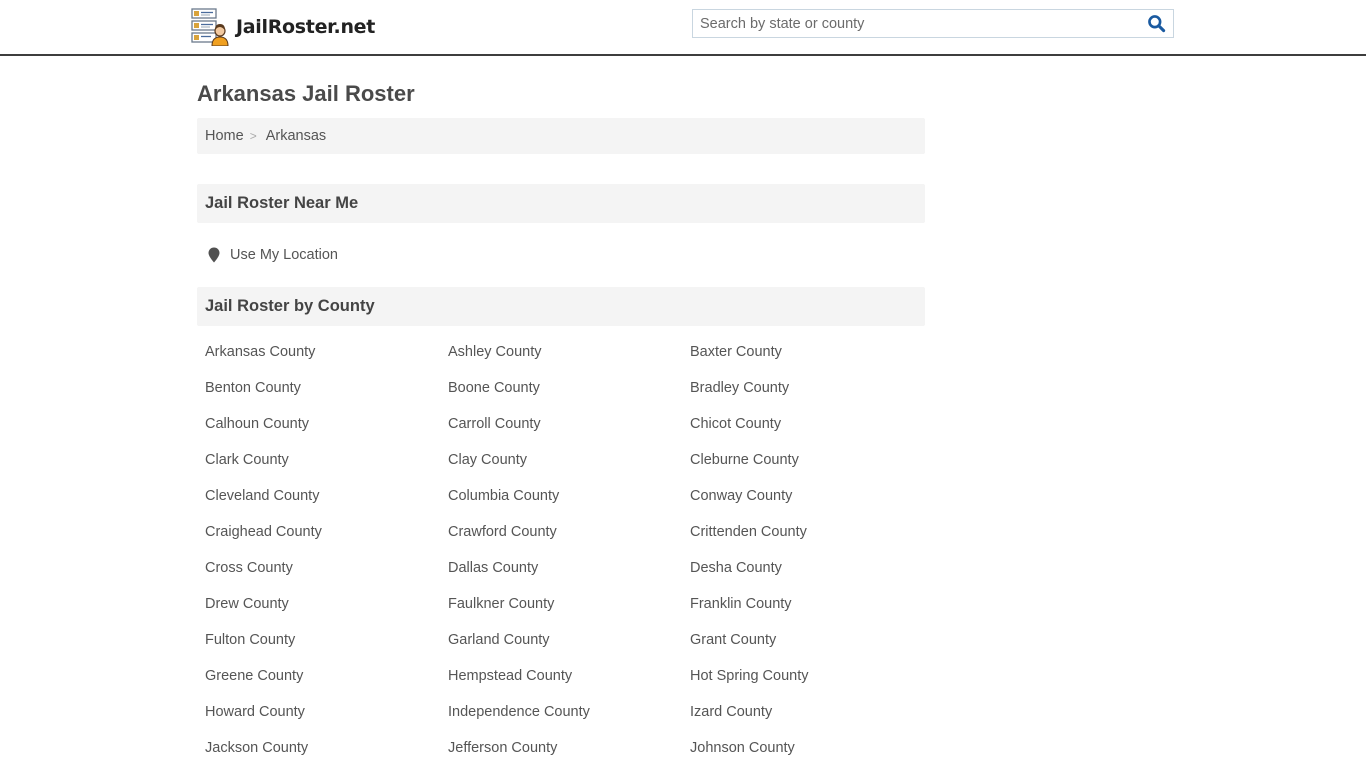 Image resolution: width=1366 pixels, height=768 pixels. What do you see at coordinates (318, 534) in the screenshot?
I see `county-link: Craighead County` at bounding box center [318, 534].